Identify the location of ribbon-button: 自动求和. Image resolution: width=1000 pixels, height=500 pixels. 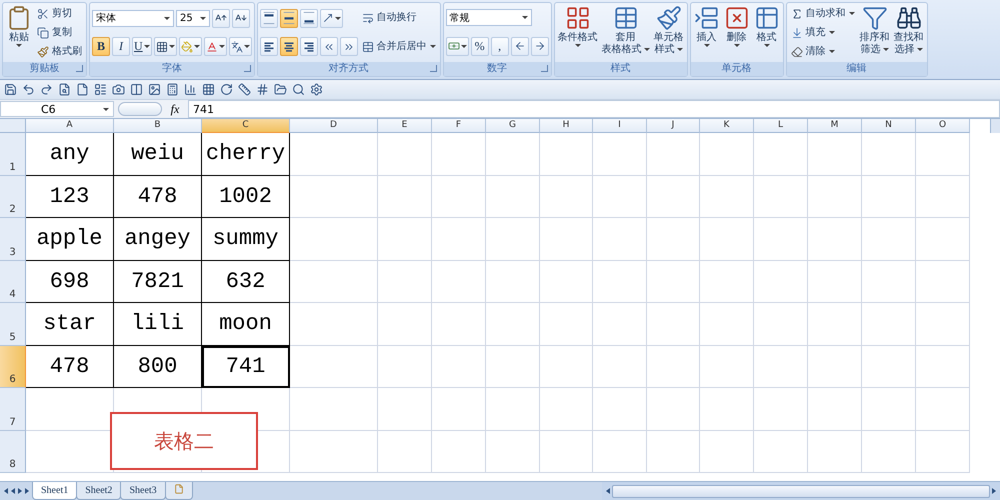
(822, 13).